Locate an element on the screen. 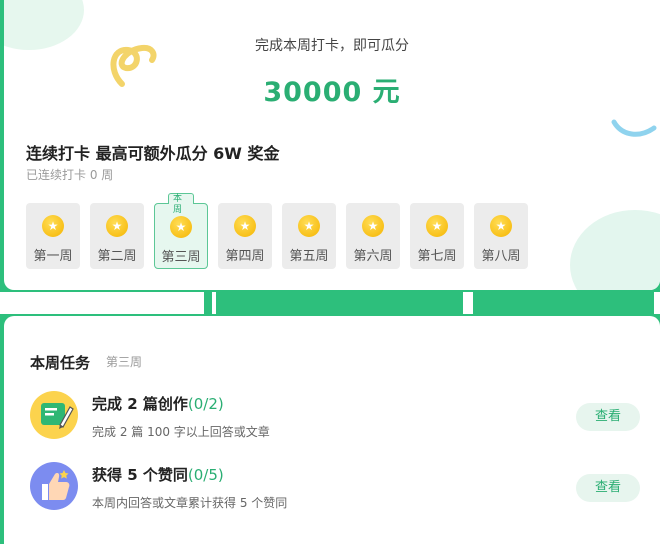 The height and width of the screenshot is (544, 660). thumbs-up-icon is located at coordinates (54, 486).